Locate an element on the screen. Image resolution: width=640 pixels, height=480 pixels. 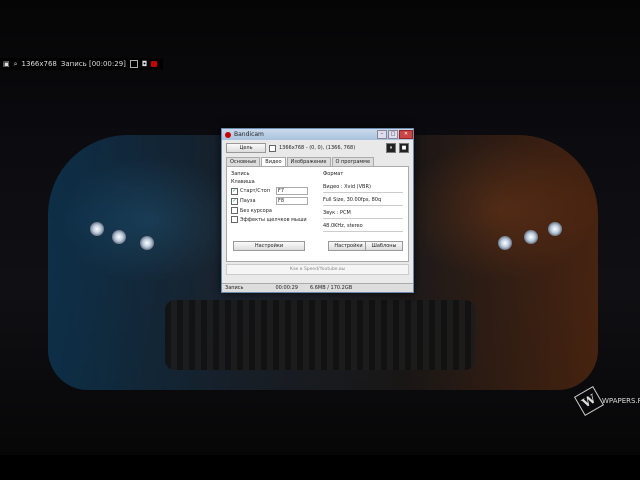
recorder-overlay: ▣ ⌕ 1366x768 Запись [00:00:29] ◘ is located at coordinates (81, 64).